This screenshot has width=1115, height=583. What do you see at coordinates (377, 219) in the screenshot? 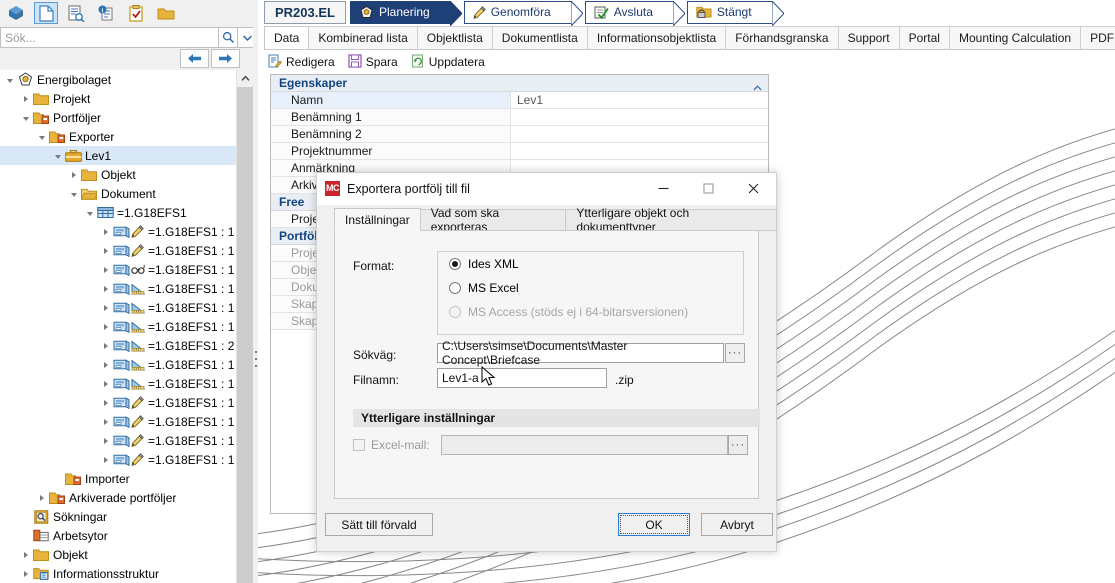
I see `dialog-tab-0: Inställningar` at bounding box center [377, 219].